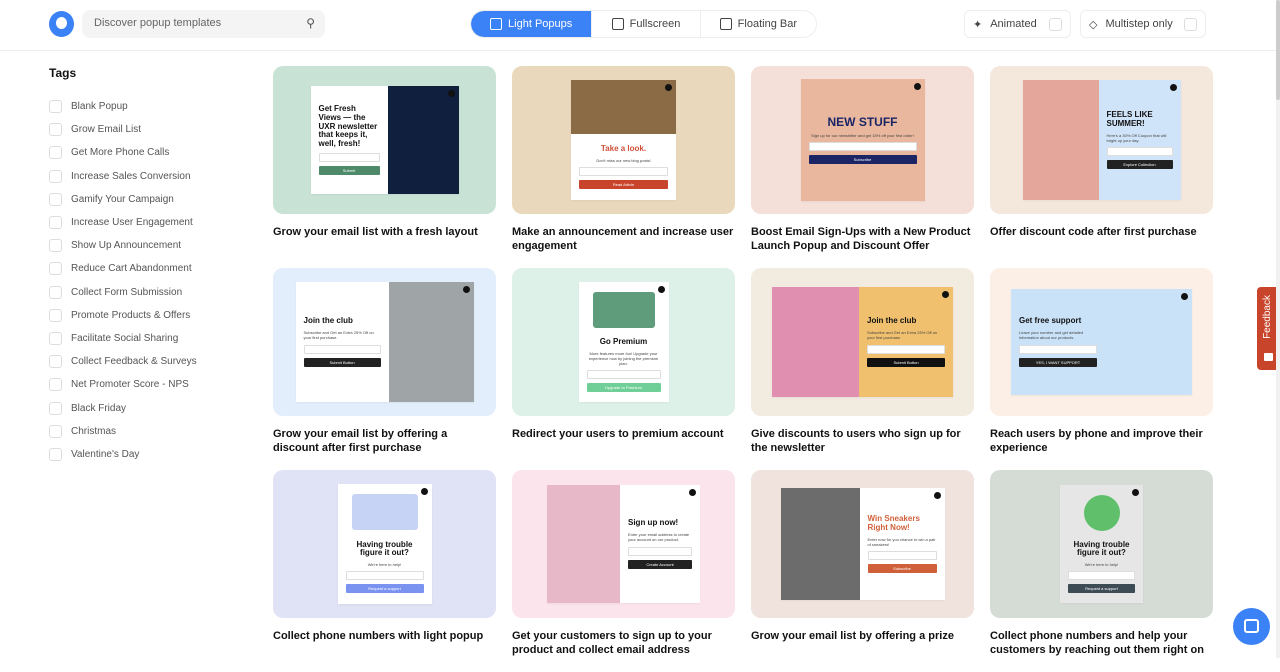 The width and height of the screenshot is (1280, 672). Describe the element at coordinates (1251, 626) in the screenshot. I see `chat-button` at that location.